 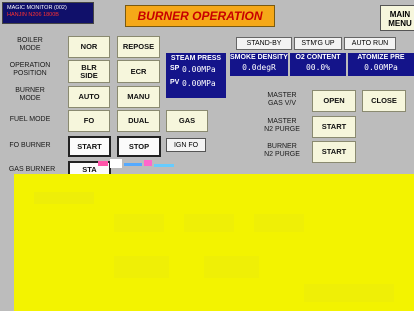 I want to click on fo-burner-label: FO BURNER, so click(x=30, y=145).